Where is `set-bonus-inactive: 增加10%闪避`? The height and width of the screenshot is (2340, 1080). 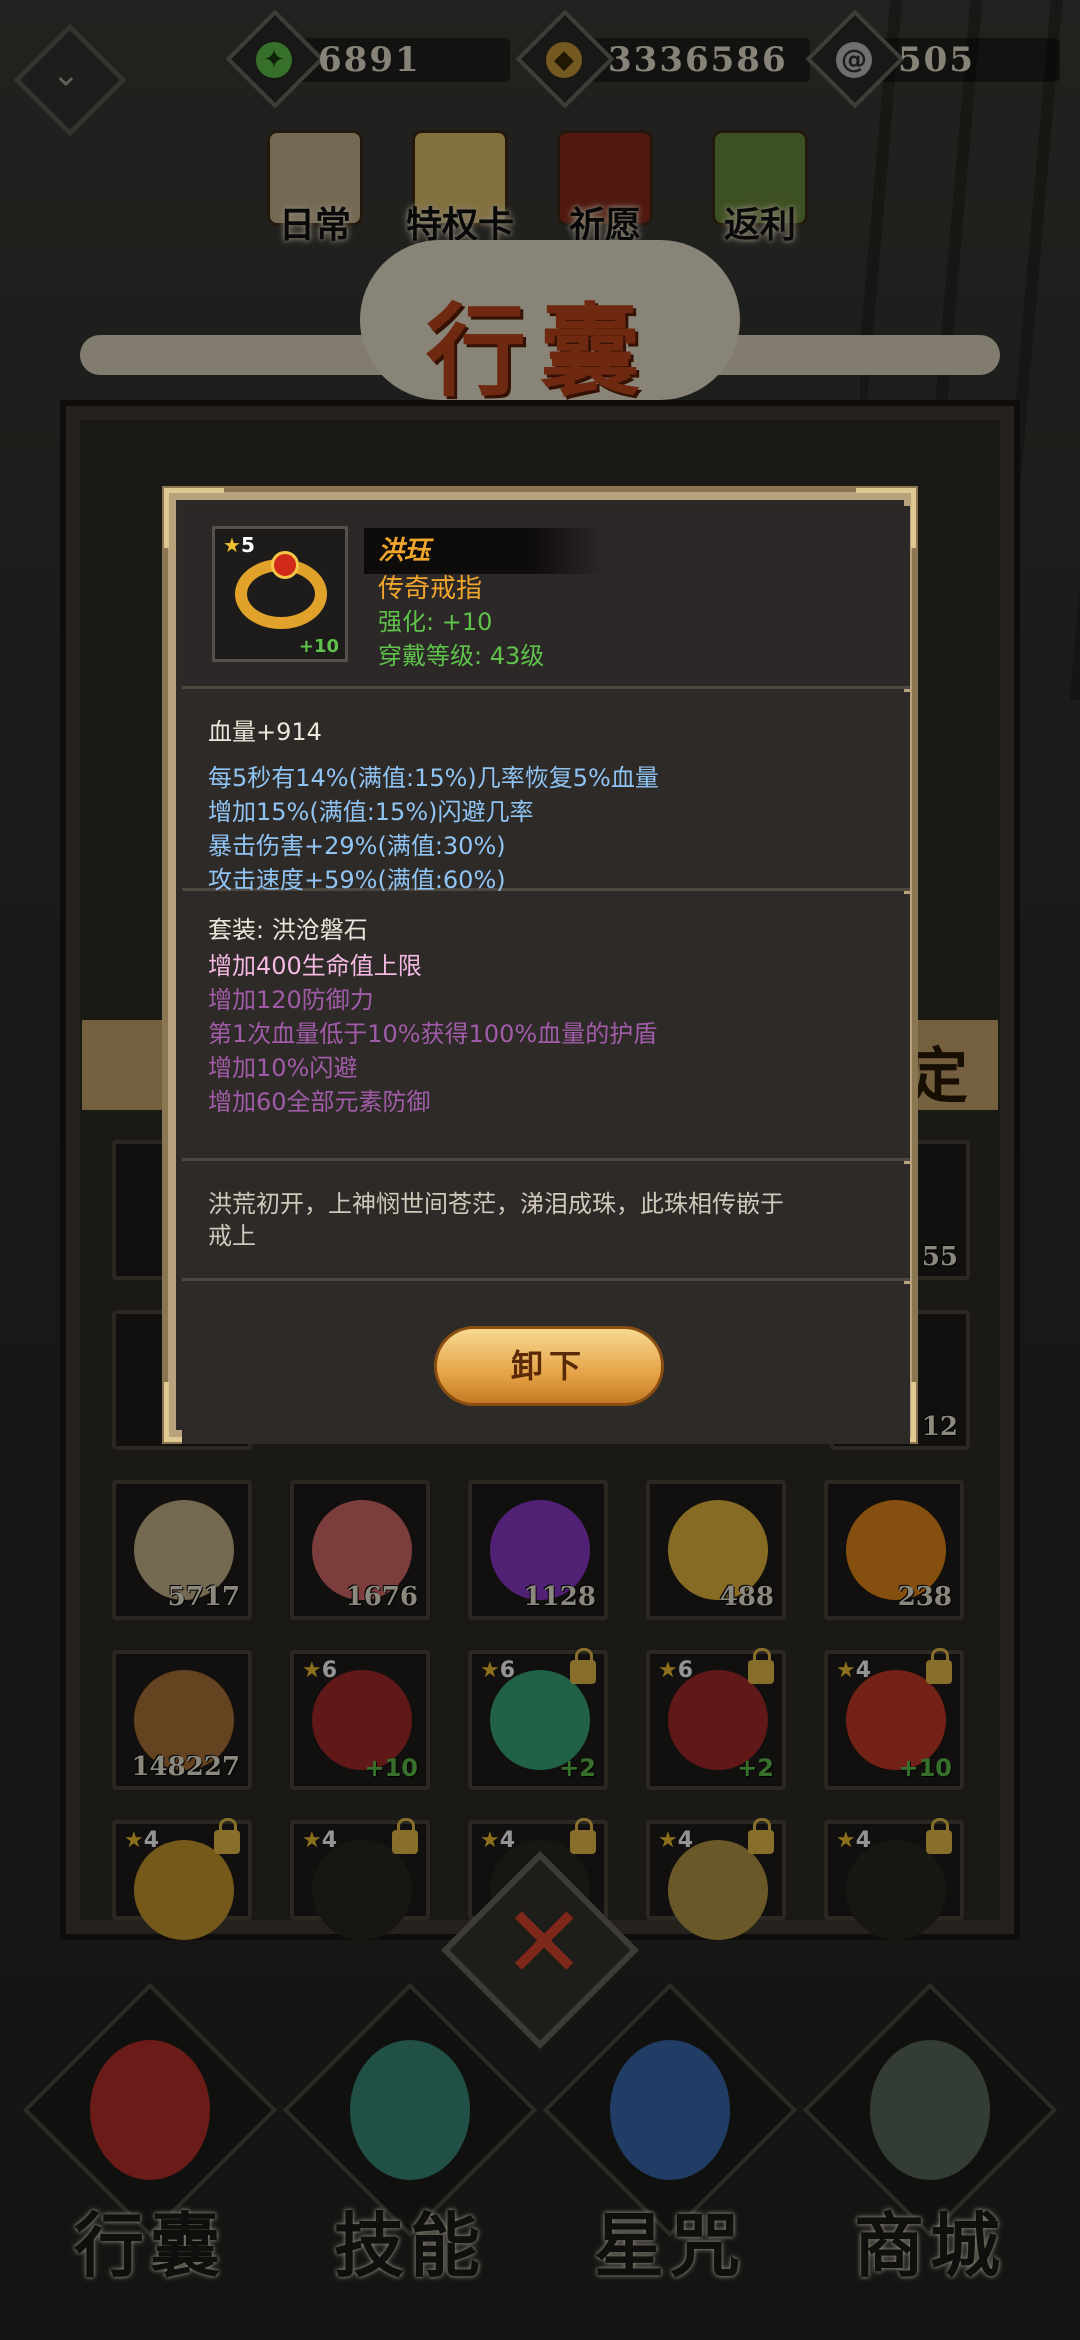 set-bonus-inactive: 增加10%闪避 is located at coordinates (283, 1068).